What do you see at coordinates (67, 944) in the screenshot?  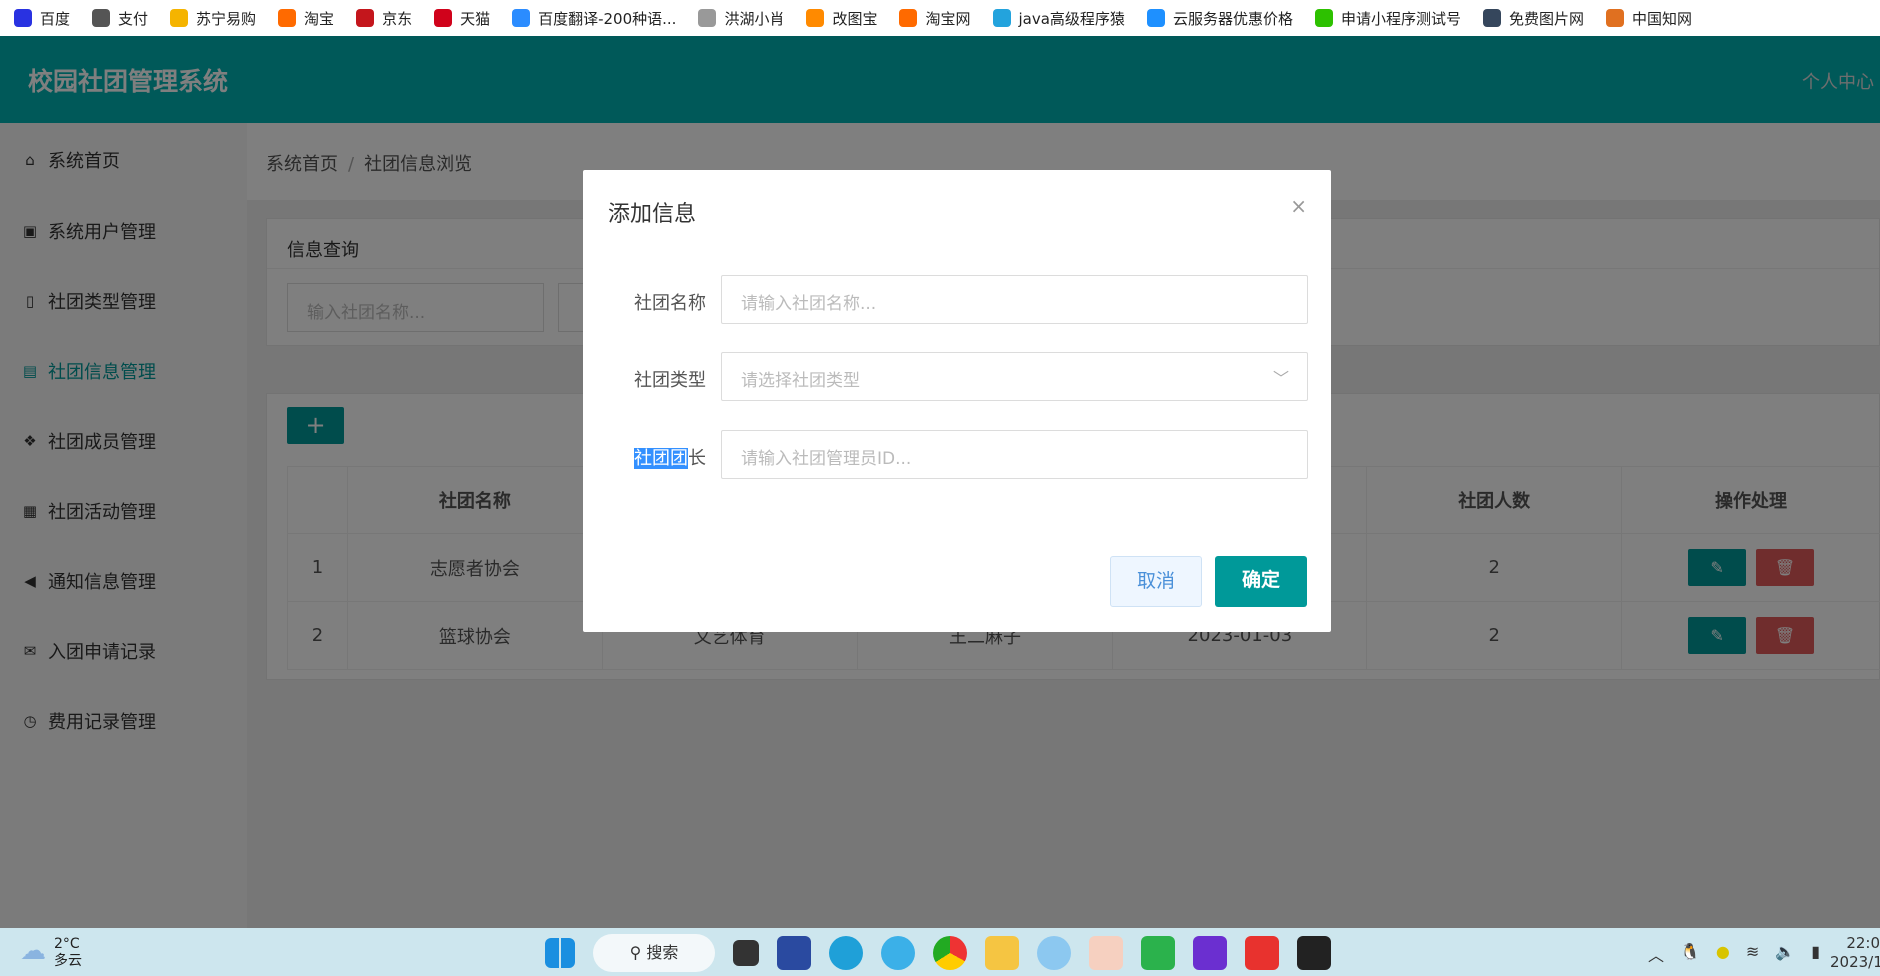 I see `temperature: 2°C` at bounding box center [67, 944].